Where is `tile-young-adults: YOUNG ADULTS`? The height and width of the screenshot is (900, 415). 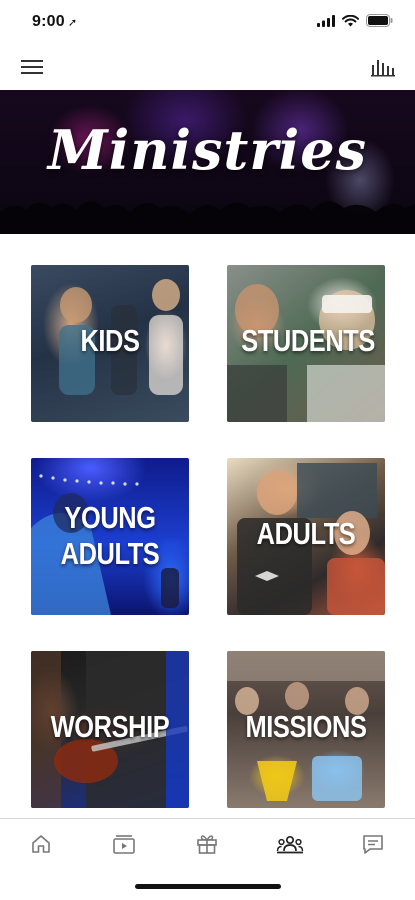 tile-young-adults: YOUNG ADULTS is located at coordinates (110, 536).